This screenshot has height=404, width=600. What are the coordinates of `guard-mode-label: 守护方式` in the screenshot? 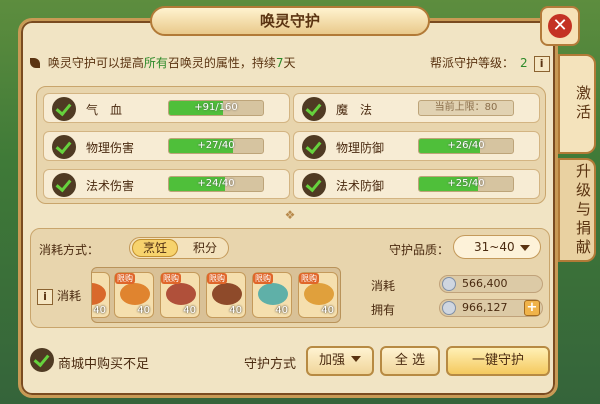 It's located at (270, 364).